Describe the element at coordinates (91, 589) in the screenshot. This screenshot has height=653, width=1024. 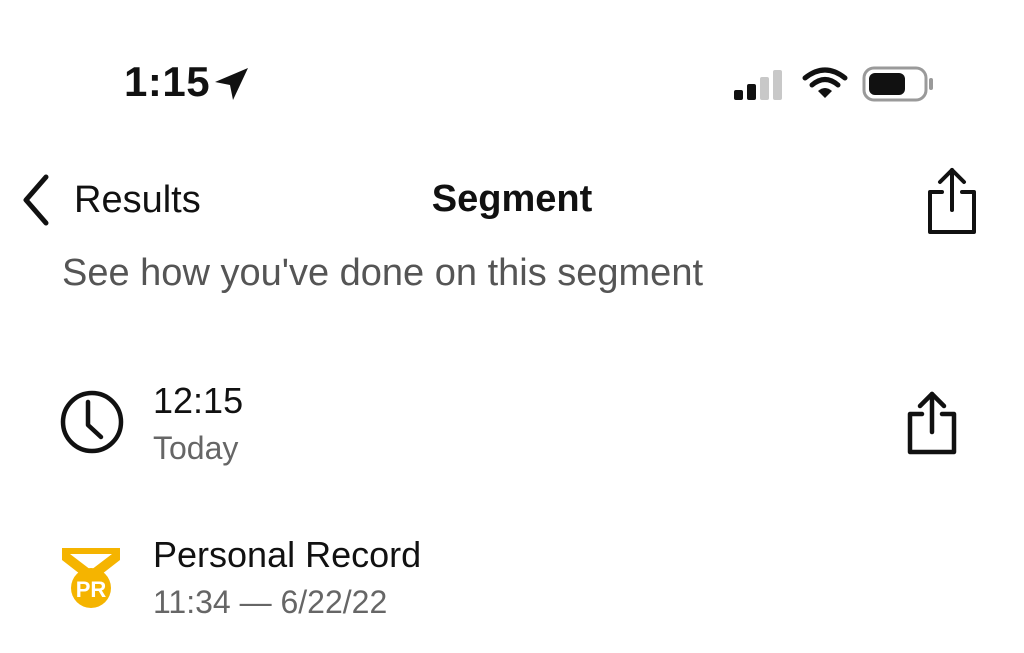
I see `pr-label: PR` at that location.